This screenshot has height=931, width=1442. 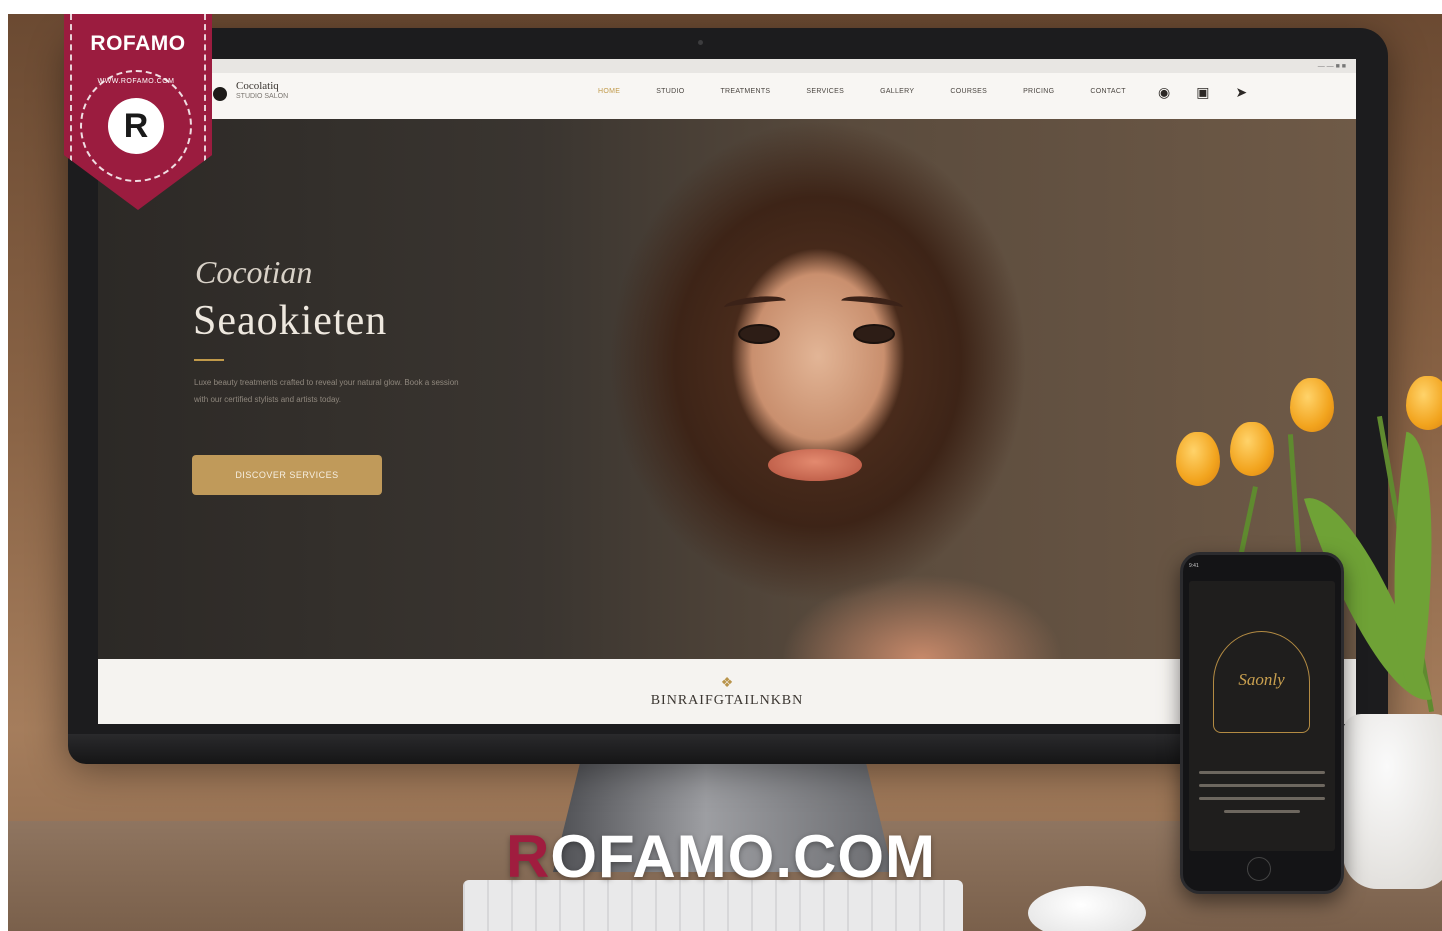 I want to click on footer-brand-text: BINRAIFGTAILNKBN, so click(x=727, y=700).